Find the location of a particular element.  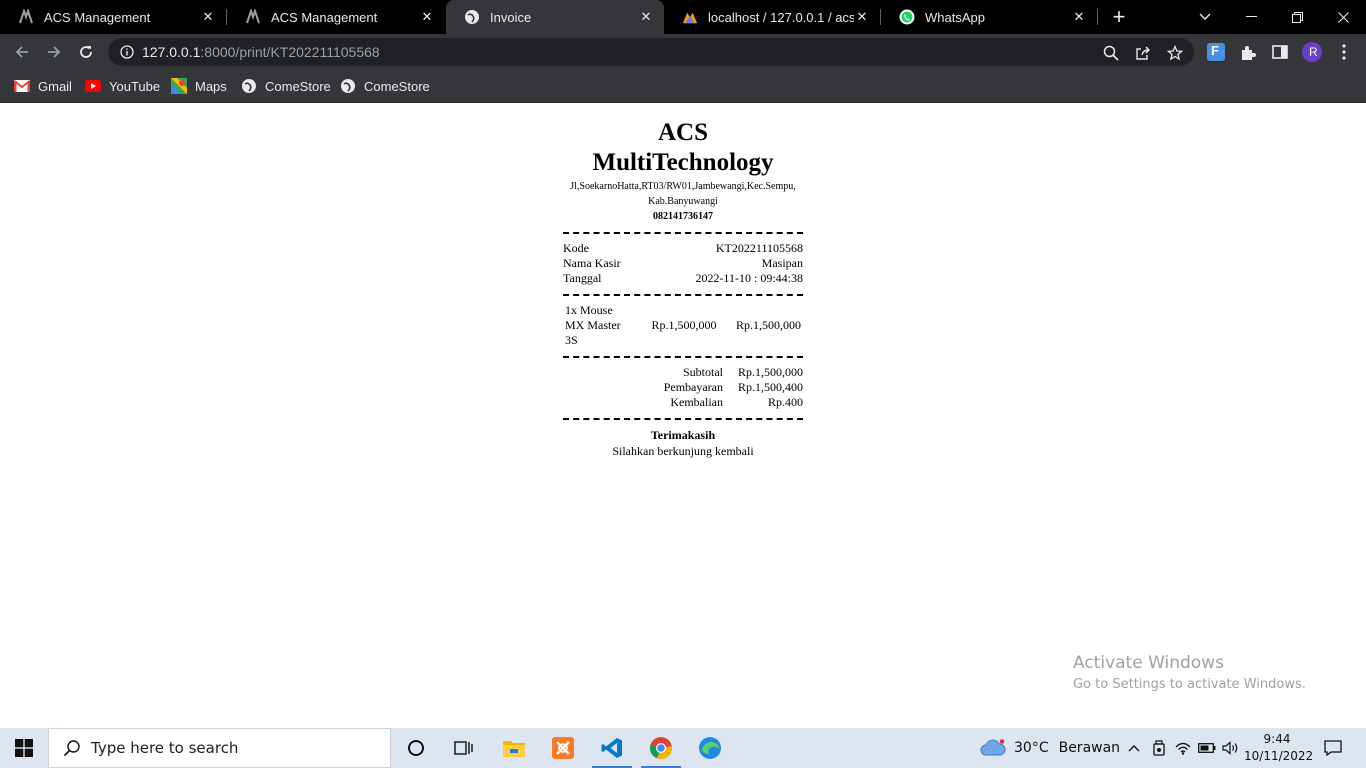

site-info-icon is located at coordinates (127, 54).